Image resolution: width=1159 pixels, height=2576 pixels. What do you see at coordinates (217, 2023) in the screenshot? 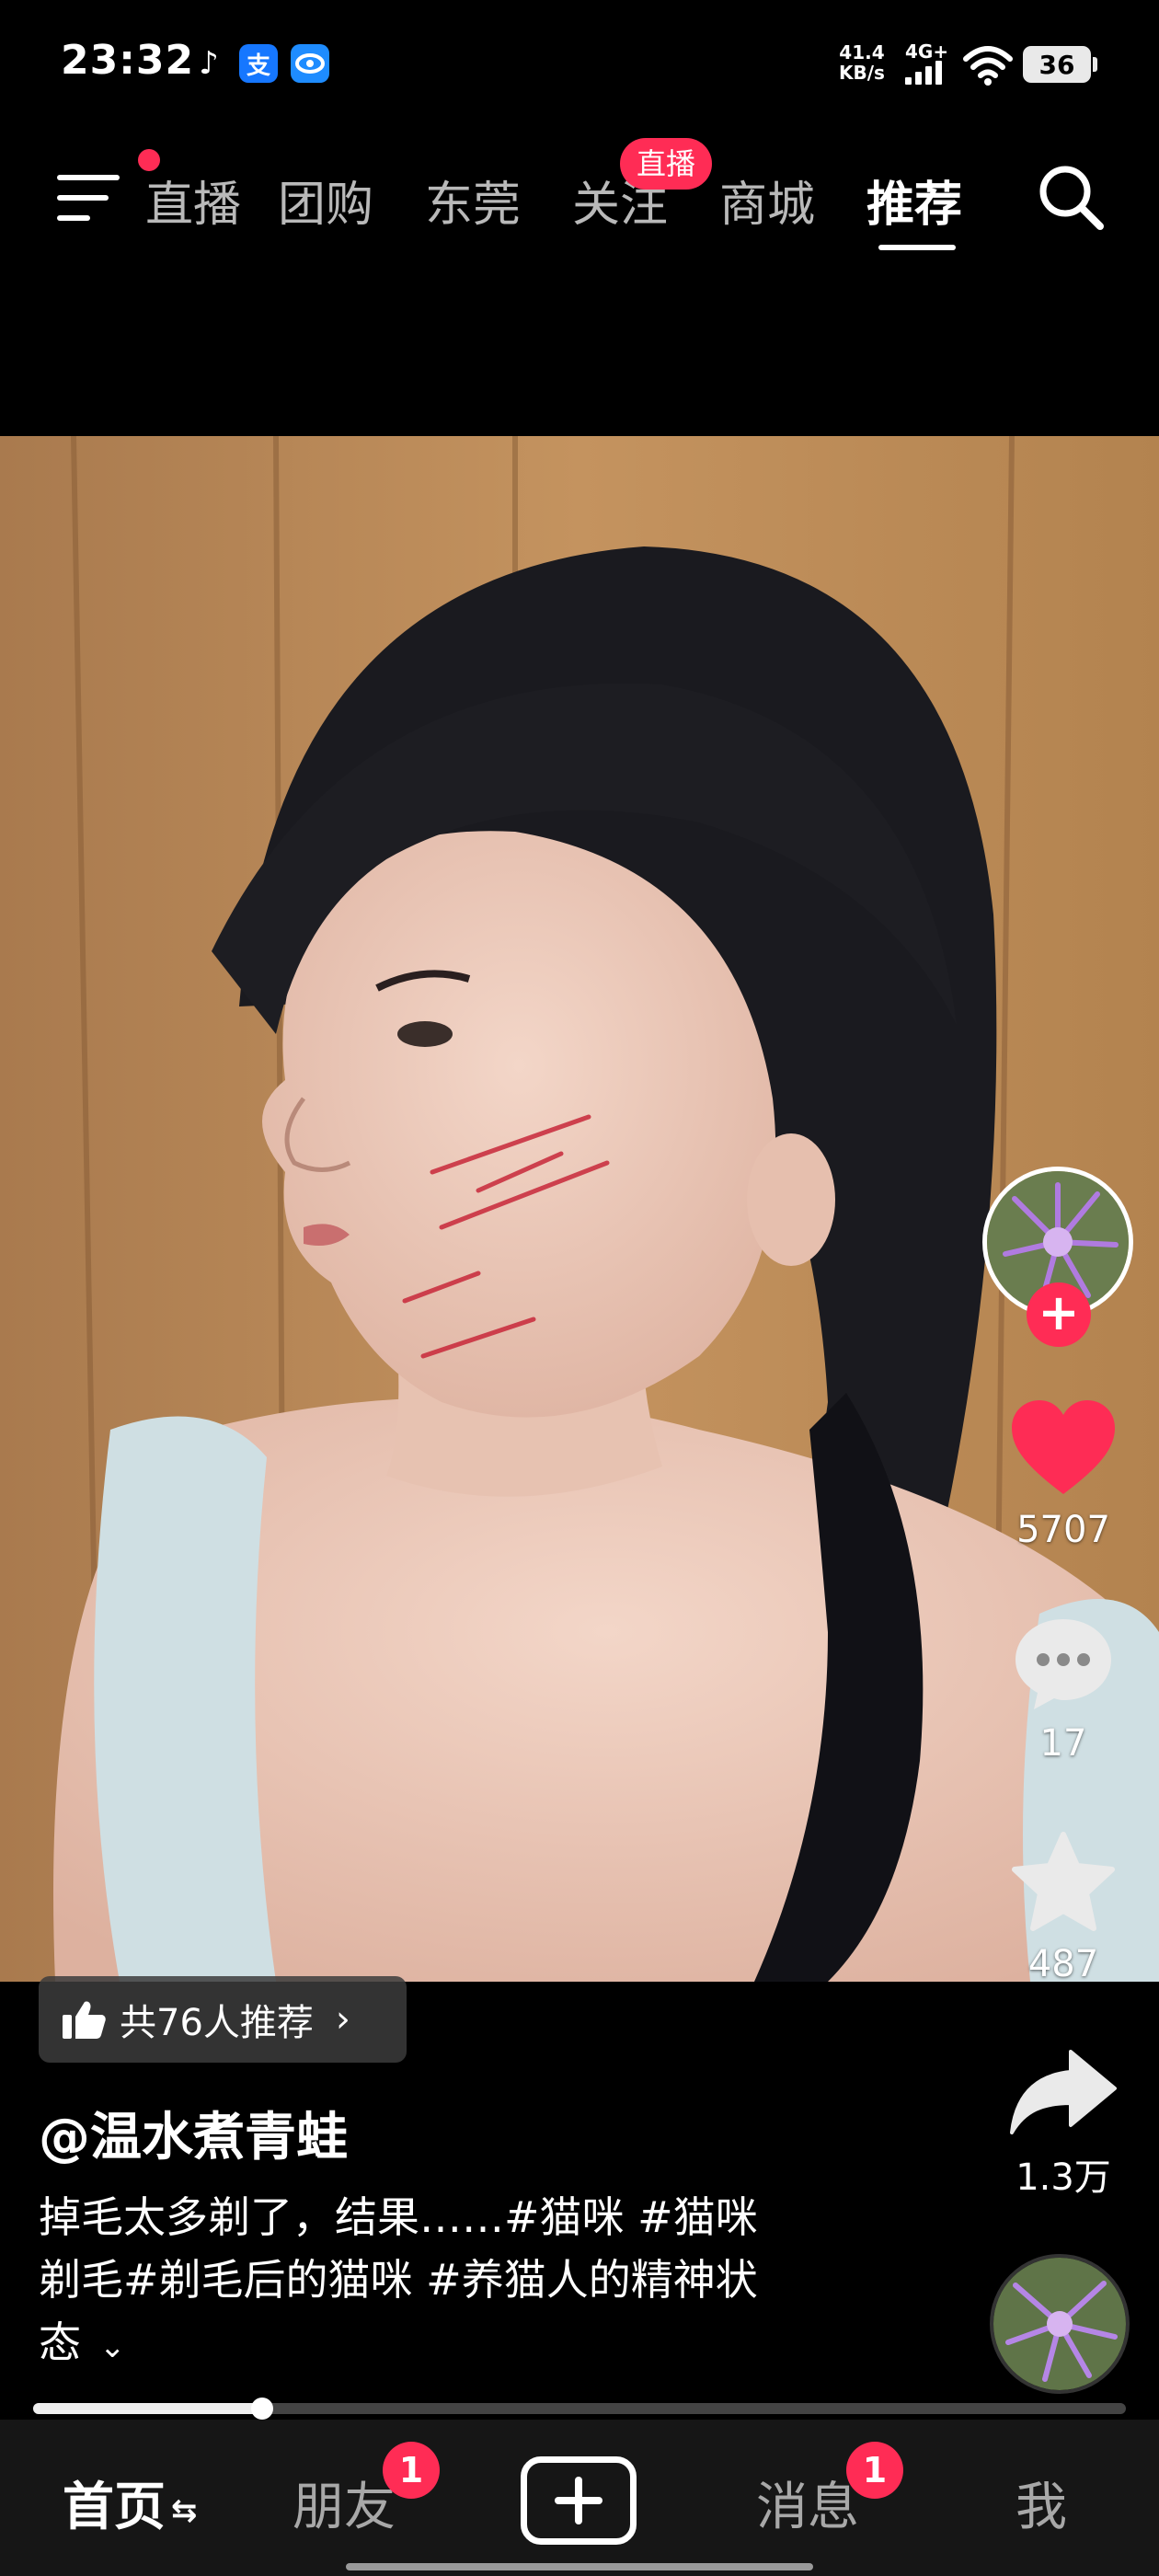
I see `recommend-count: 共76人推荐` at bounding box center [217, 2023].